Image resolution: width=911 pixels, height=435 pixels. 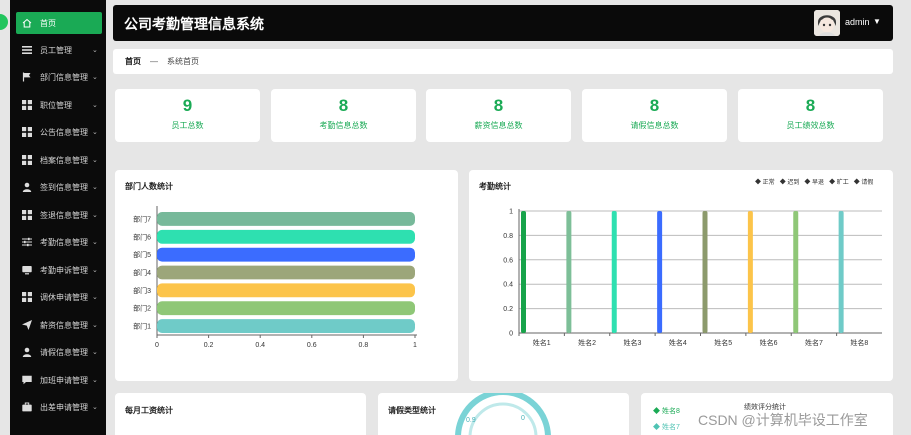 What do you see at coordinates (194, 24) in the screenshot?
I see `app-title: 公司考勤管理信息系统` at bounding box center [194, 24].